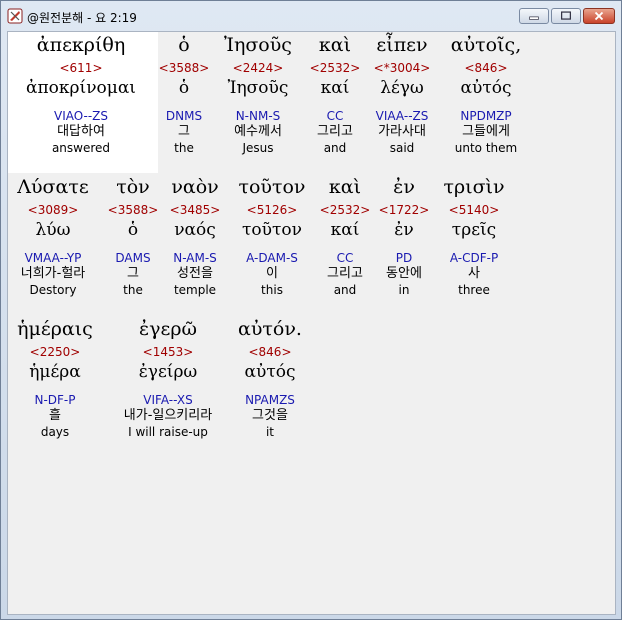 The image size is (622, 620). I want to click on word-2-0: ἡμέραις <2250> ἡμέρα N-DF-P 흘 days, so click(55, 378).